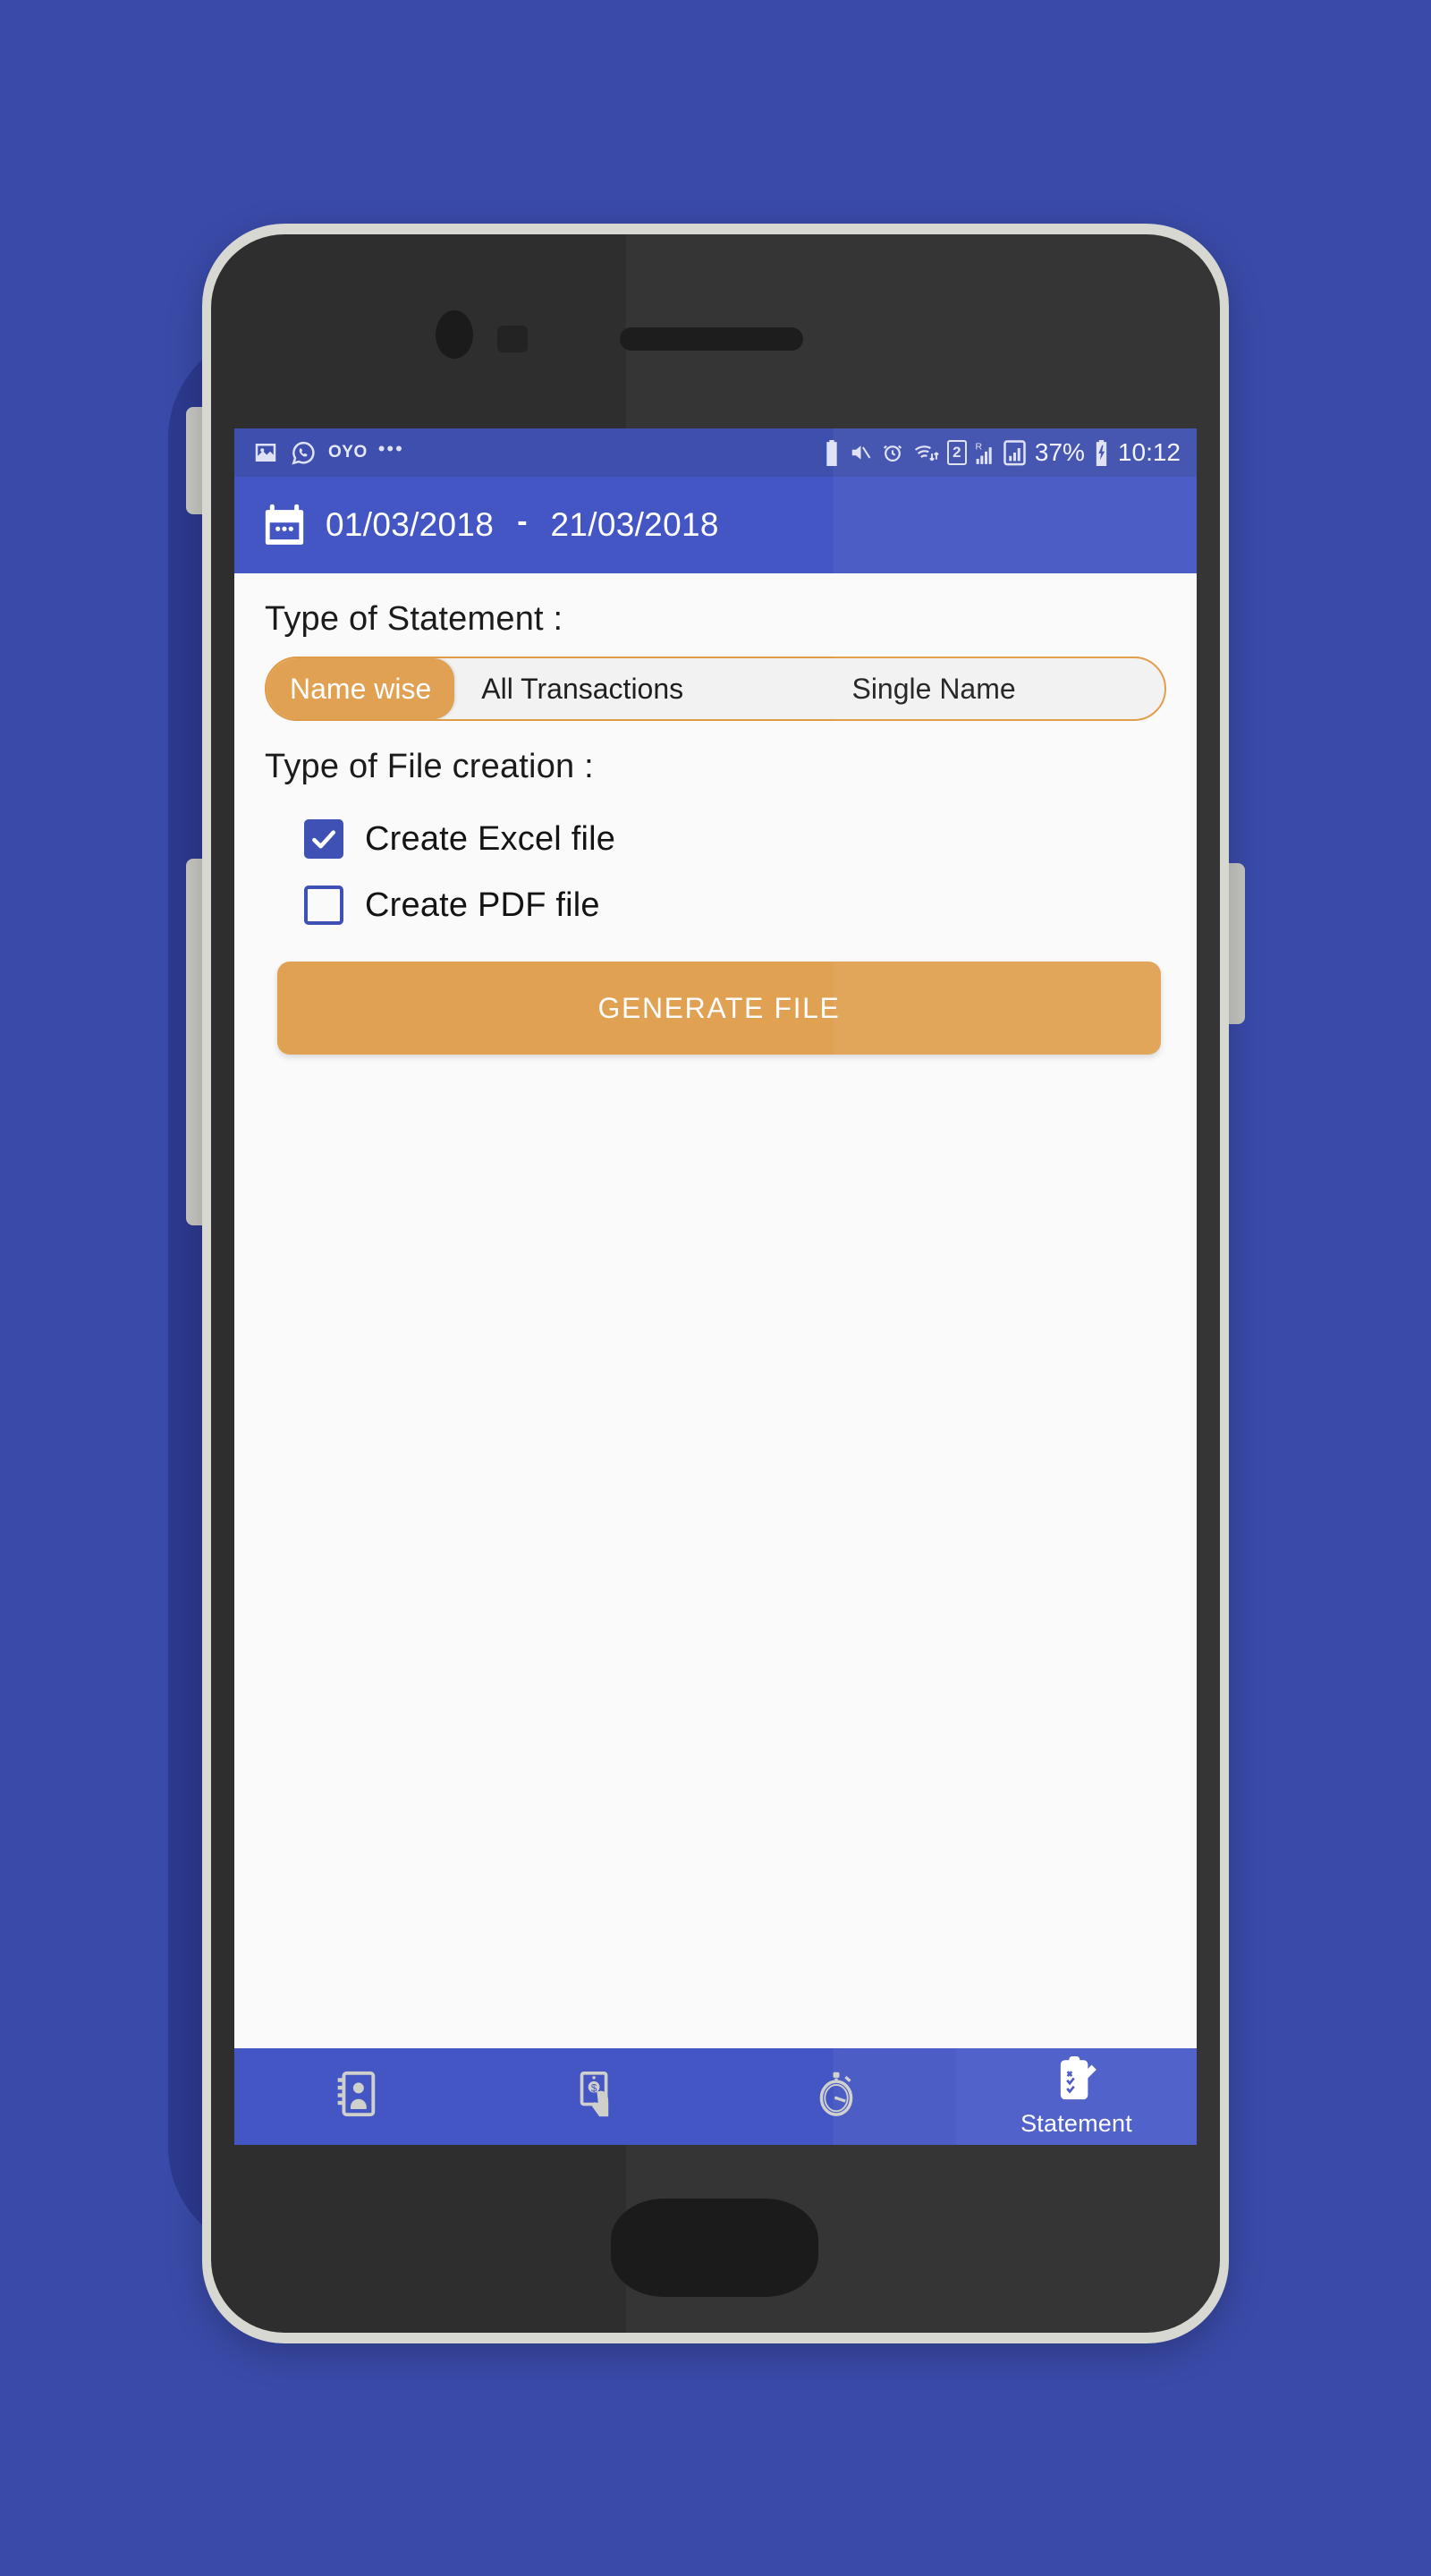  What do you see at coordinates (361, 688) in the screenshot?
I see `segment-name-wise: Name wise` at bounding box center [361, 688].